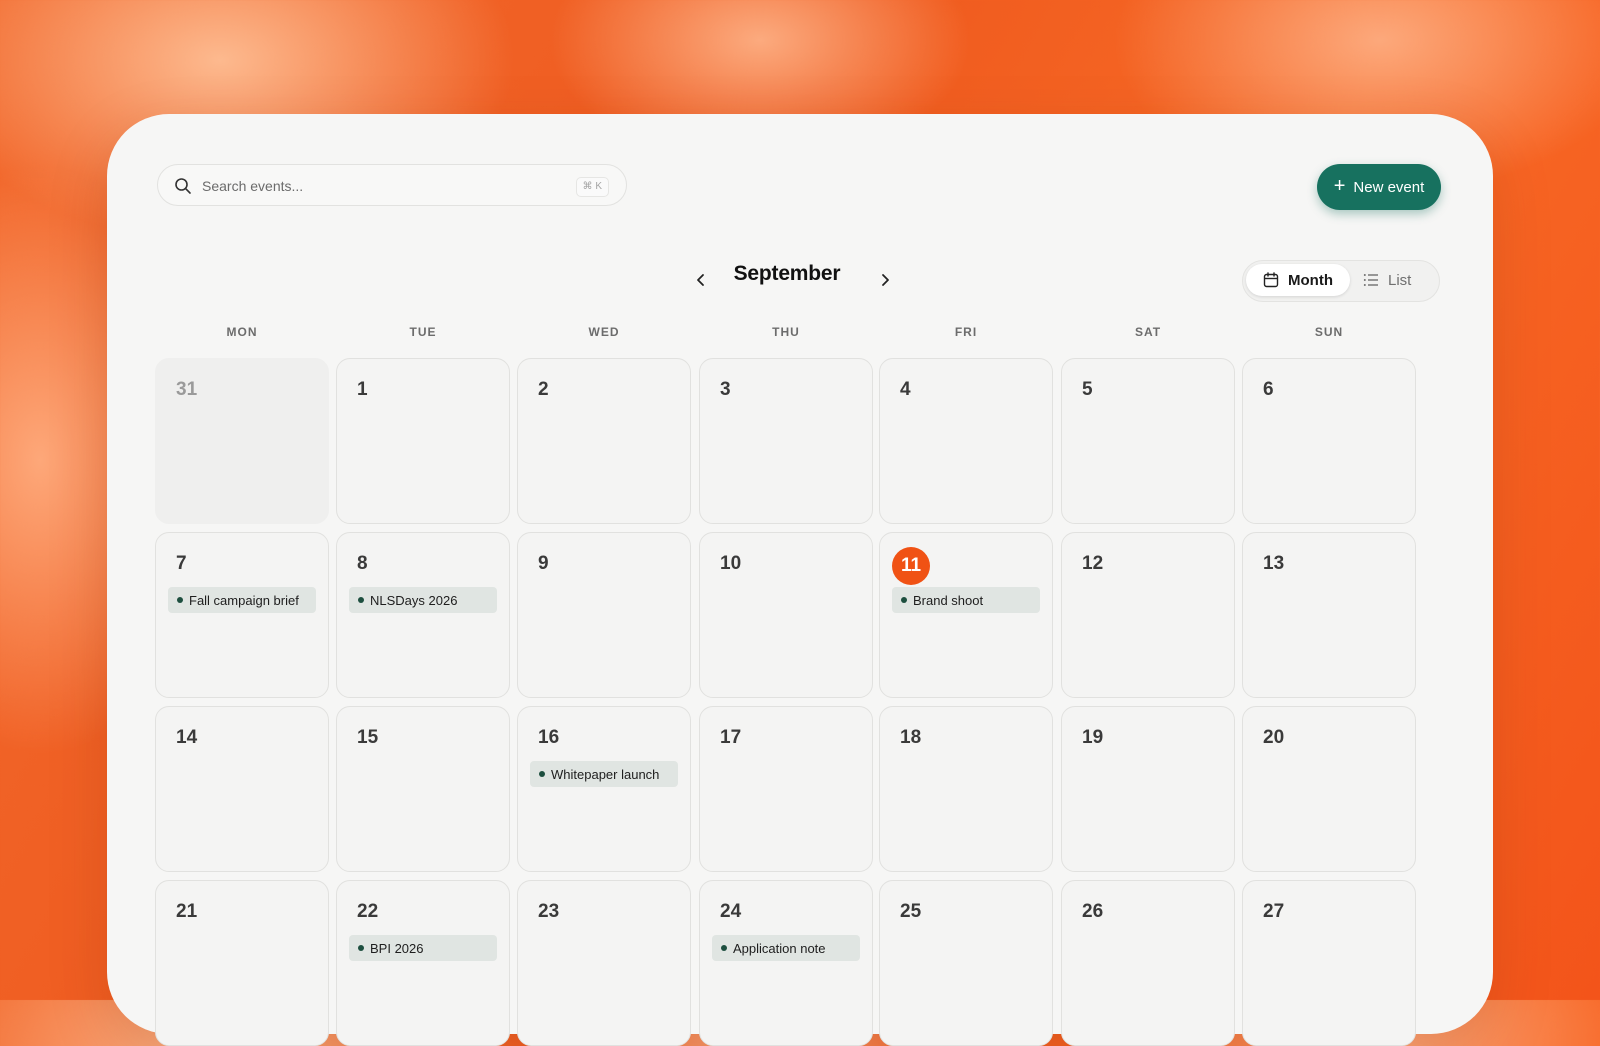 This screenshot has height=1046, width=1600. What do you see at coordinates (1268, 389) in the screenshot?
I see `day-number: 6` at bounding box center [1268, 389].